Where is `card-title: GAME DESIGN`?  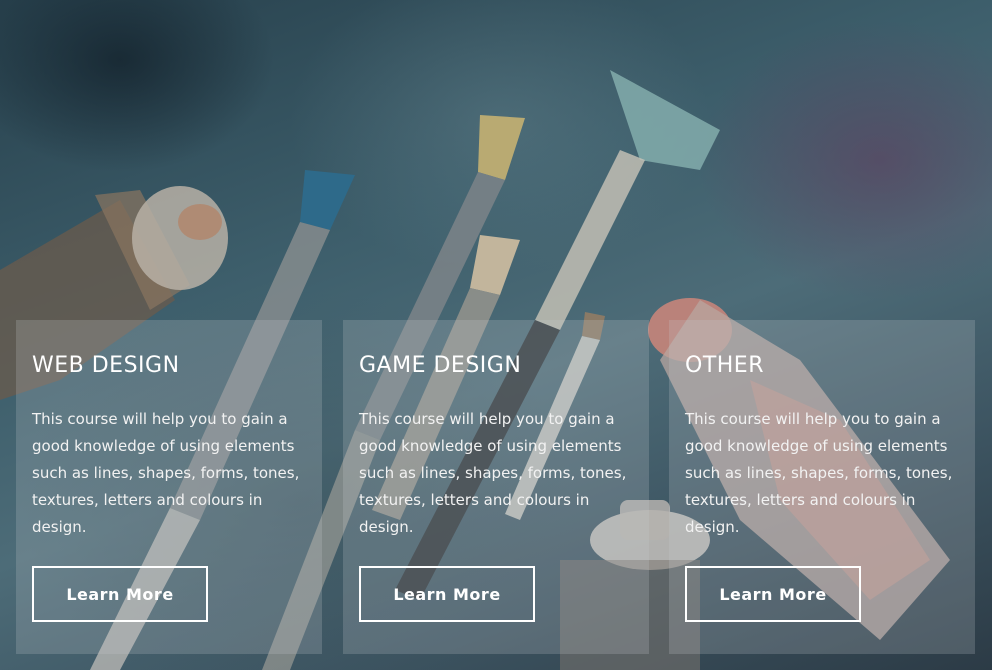 card-title: GAME DESIGN is located at coordinates (440, 365).